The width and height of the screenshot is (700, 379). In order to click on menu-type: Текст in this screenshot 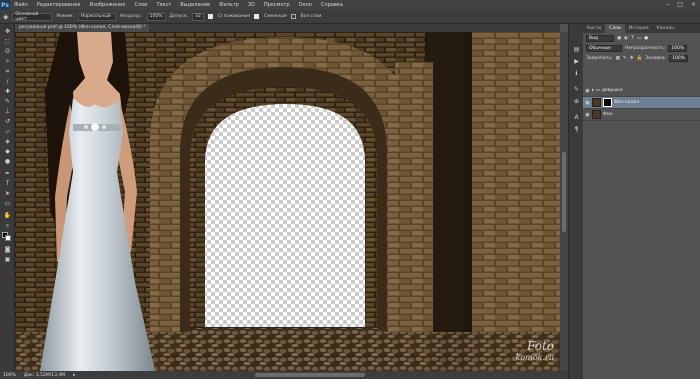, I will do `click(163, 5)`.